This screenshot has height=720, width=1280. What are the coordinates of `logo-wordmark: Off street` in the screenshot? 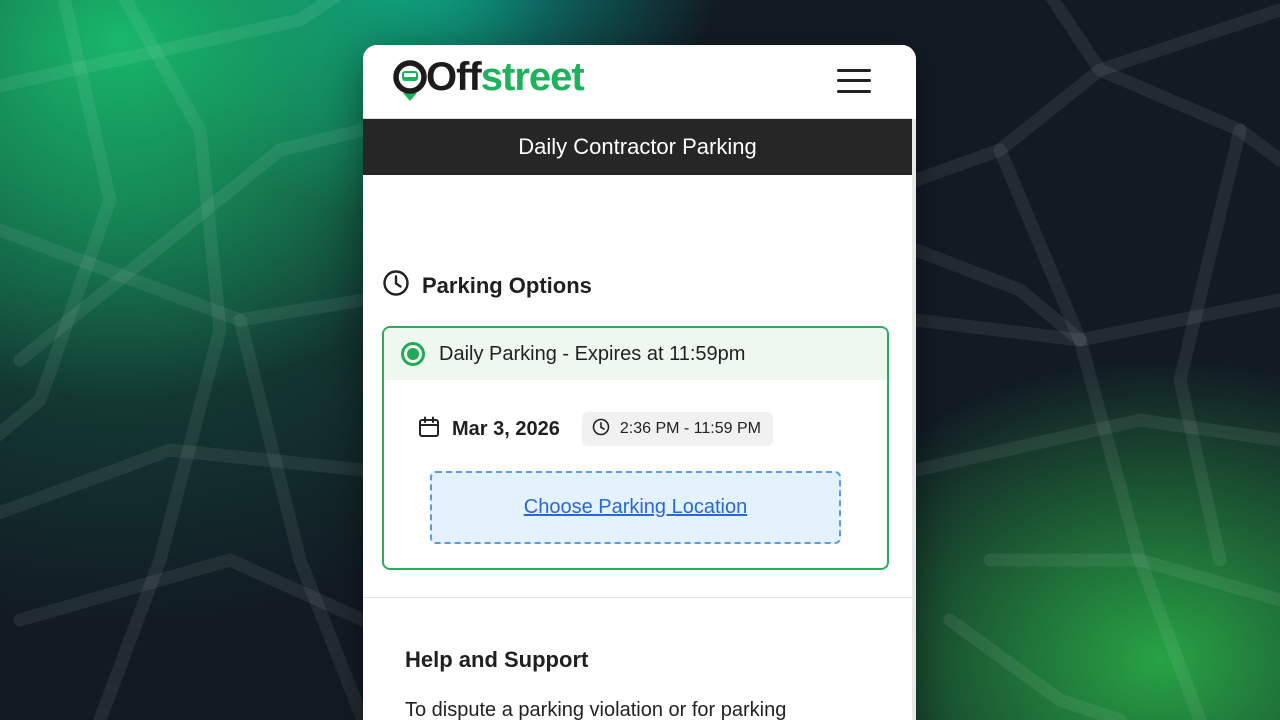 It's located at (505, 77).